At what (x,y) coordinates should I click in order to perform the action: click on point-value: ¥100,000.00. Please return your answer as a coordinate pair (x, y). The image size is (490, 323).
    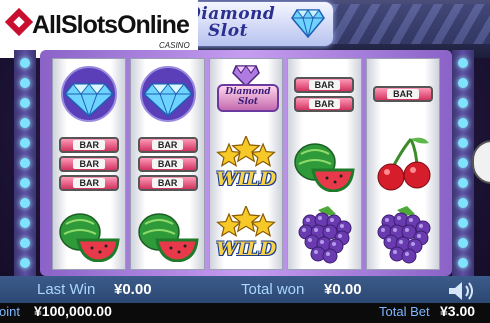
    Looking at the image, I should click on (73, 311).